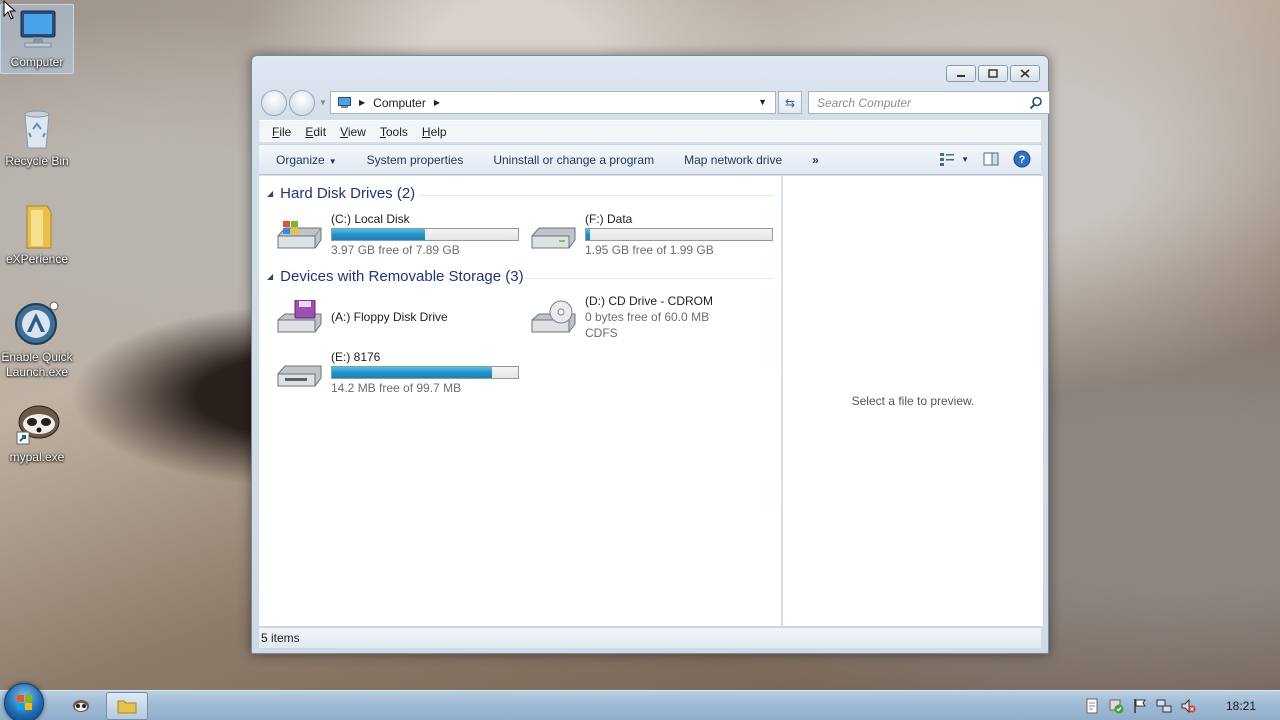 The height and width of the screenshot is (720, 1280). Describe the element at coordinates (961, 73) in the screenshot. I see `minimize-button` at that location.